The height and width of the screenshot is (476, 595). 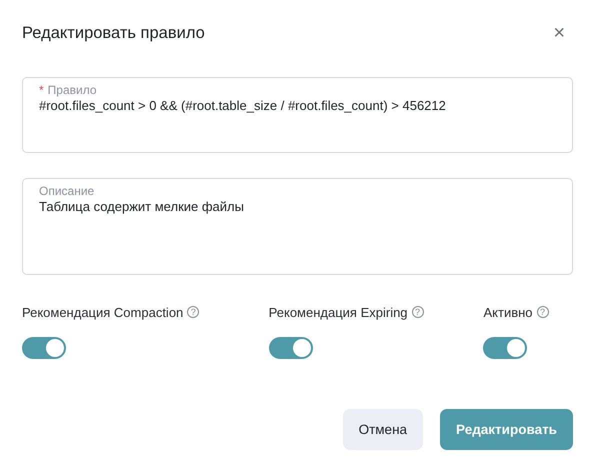 What do you see at coordinates (243, 106) in the screenshot?
I see `field-value: #root.files_count > 0 && (#root.table_size / #root.files_count) > 456212` at bounding box center [243, 106].